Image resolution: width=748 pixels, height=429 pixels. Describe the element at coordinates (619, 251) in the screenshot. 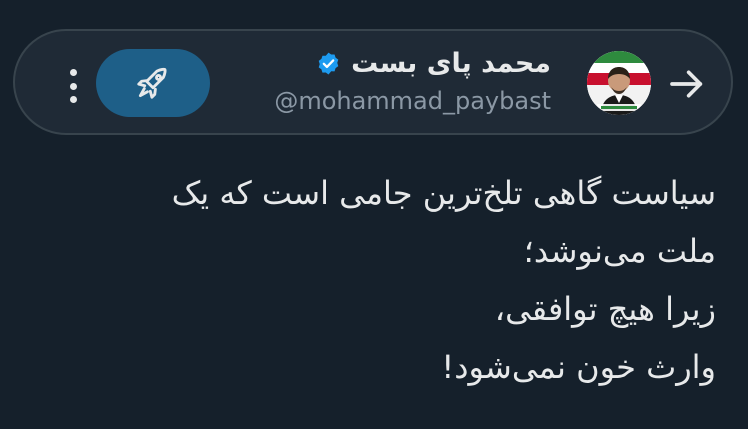

I see `tweet-text-line: ملت می‌نوشد؛` at that location.